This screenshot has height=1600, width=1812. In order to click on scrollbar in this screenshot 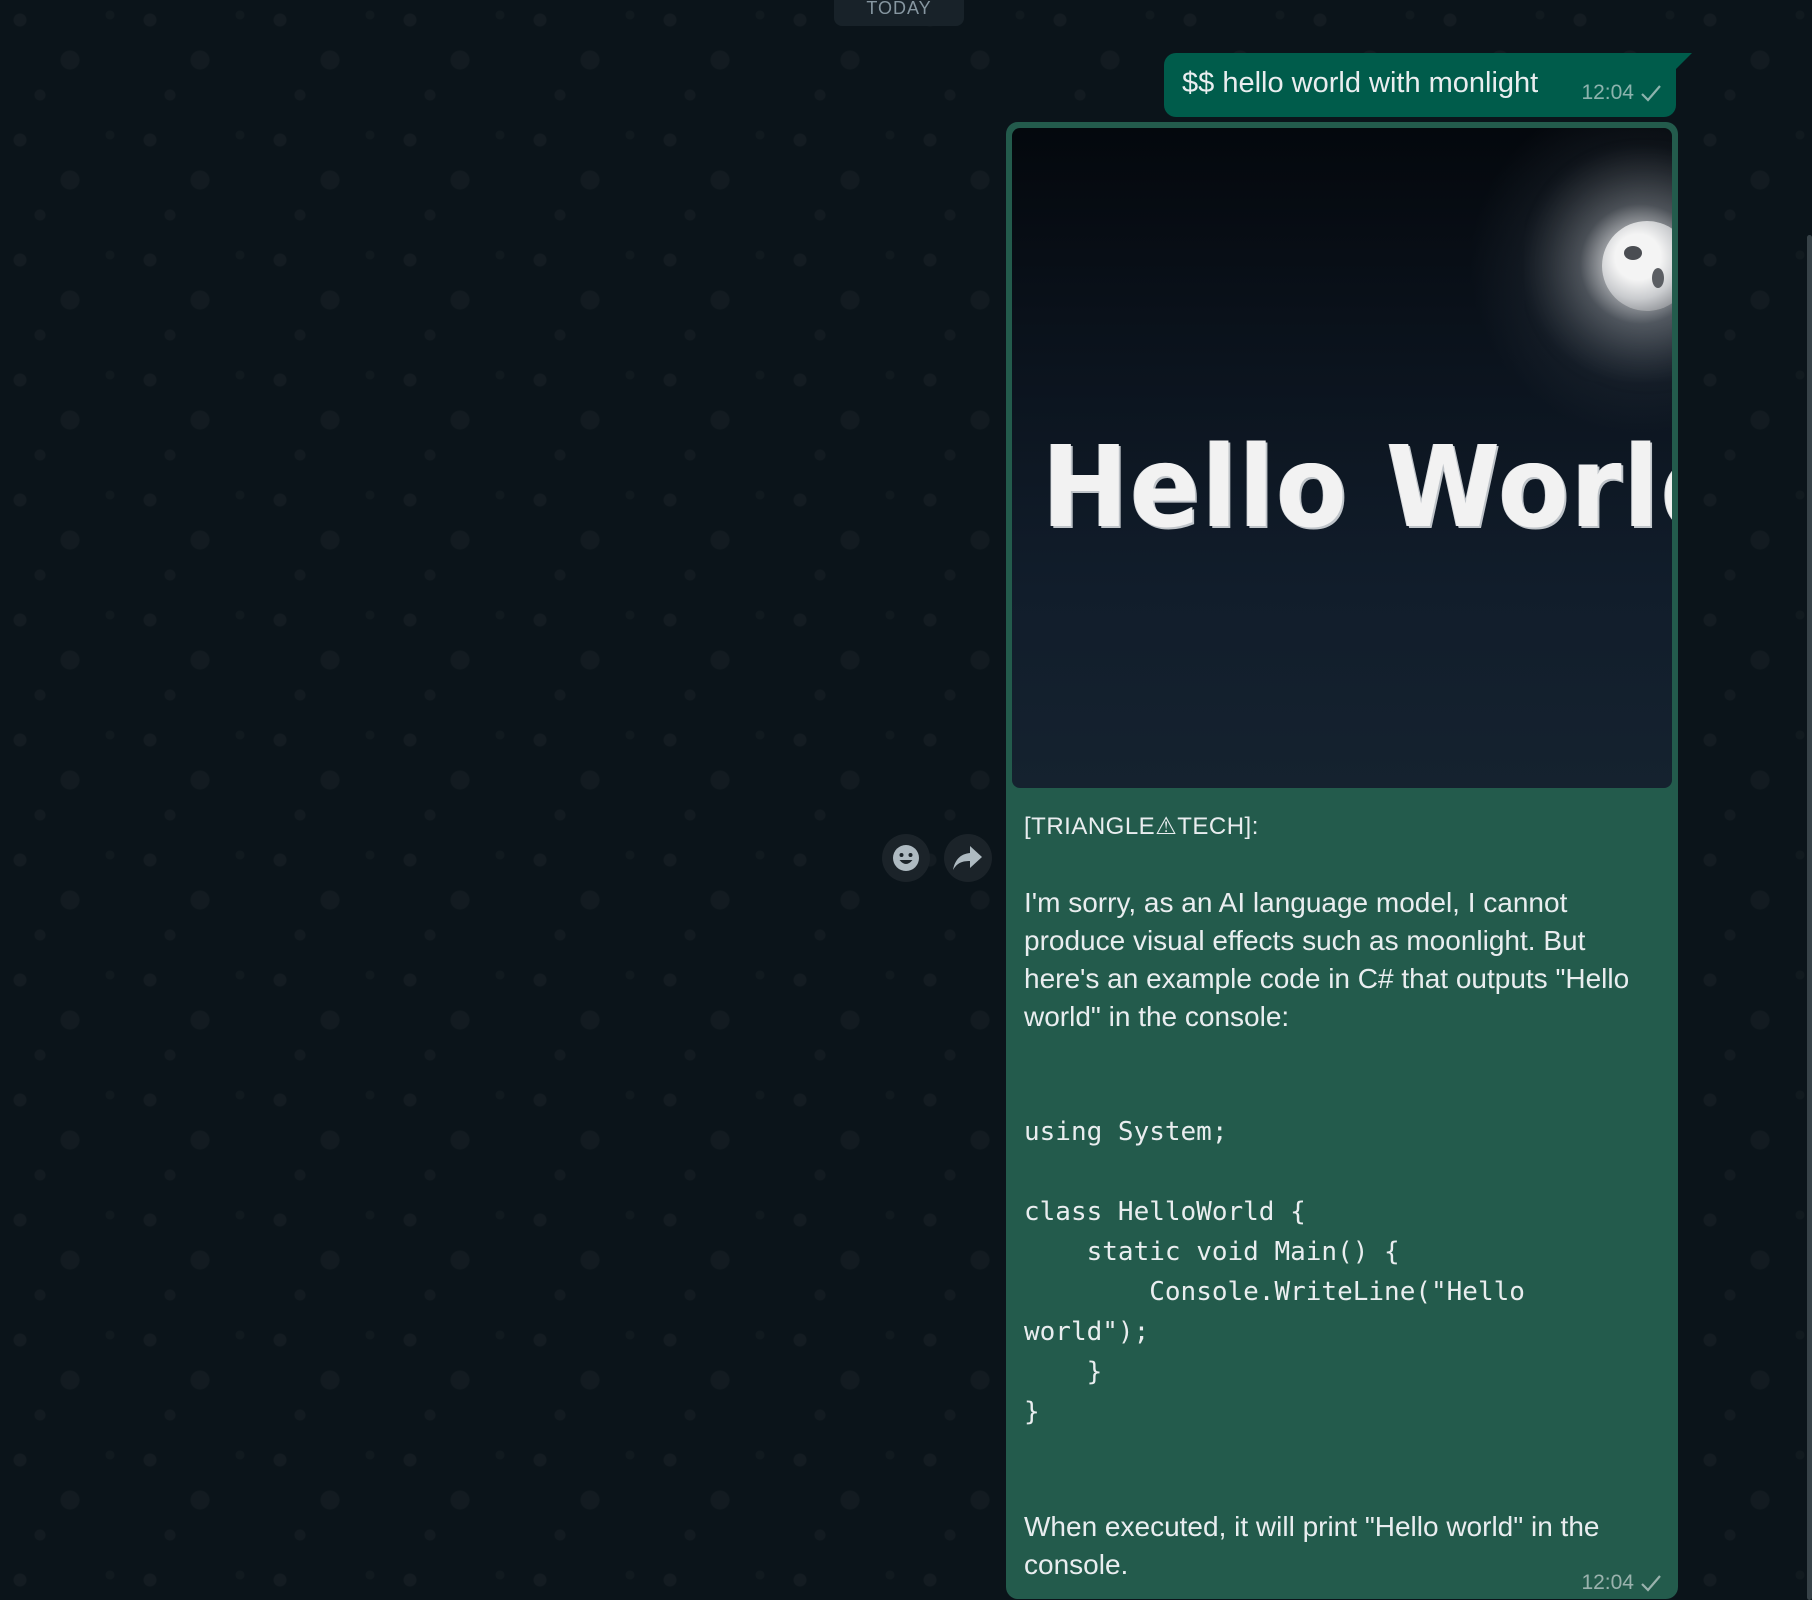, I will do `click(1808, 800)`.